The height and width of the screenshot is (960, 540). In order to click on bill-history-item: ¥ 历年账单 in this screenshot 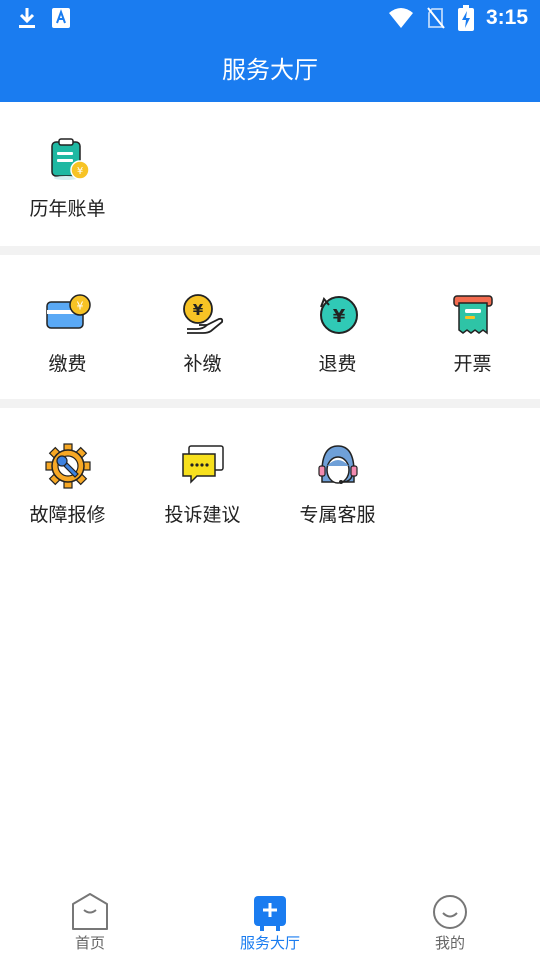, I will do `click(67, 178)`.